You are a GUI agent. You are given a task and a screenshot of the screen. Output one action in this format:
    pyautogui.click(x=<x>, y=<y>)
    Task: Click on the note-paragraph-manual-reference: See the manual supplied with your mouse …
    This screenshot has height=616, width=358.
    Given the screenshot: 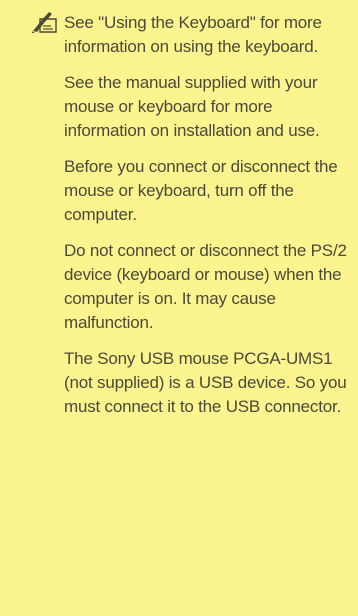 What is the action you would take?
    pyautogui.click(x=192, y=106)
    